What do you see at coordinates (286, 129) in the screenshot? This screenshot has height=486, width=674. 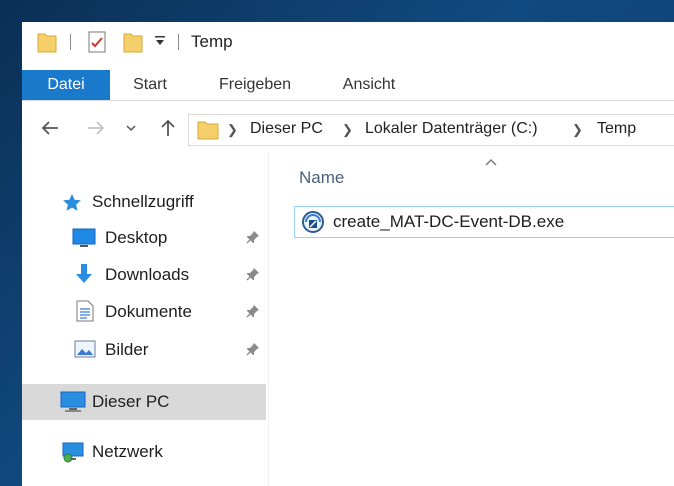 I see `breadcrumb-dieser-pc: Dieser PC` at bounding box center [286, 129].